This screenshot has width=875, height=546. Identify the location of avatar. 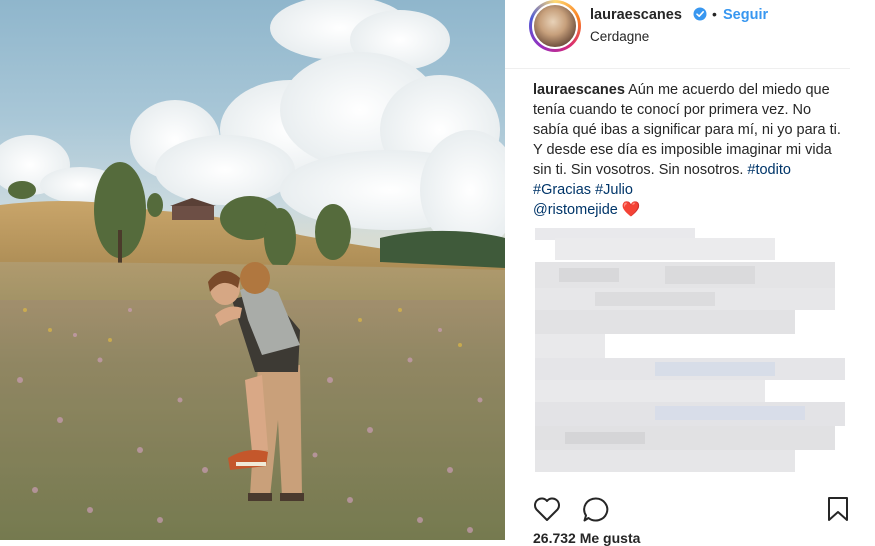
(555, 26).